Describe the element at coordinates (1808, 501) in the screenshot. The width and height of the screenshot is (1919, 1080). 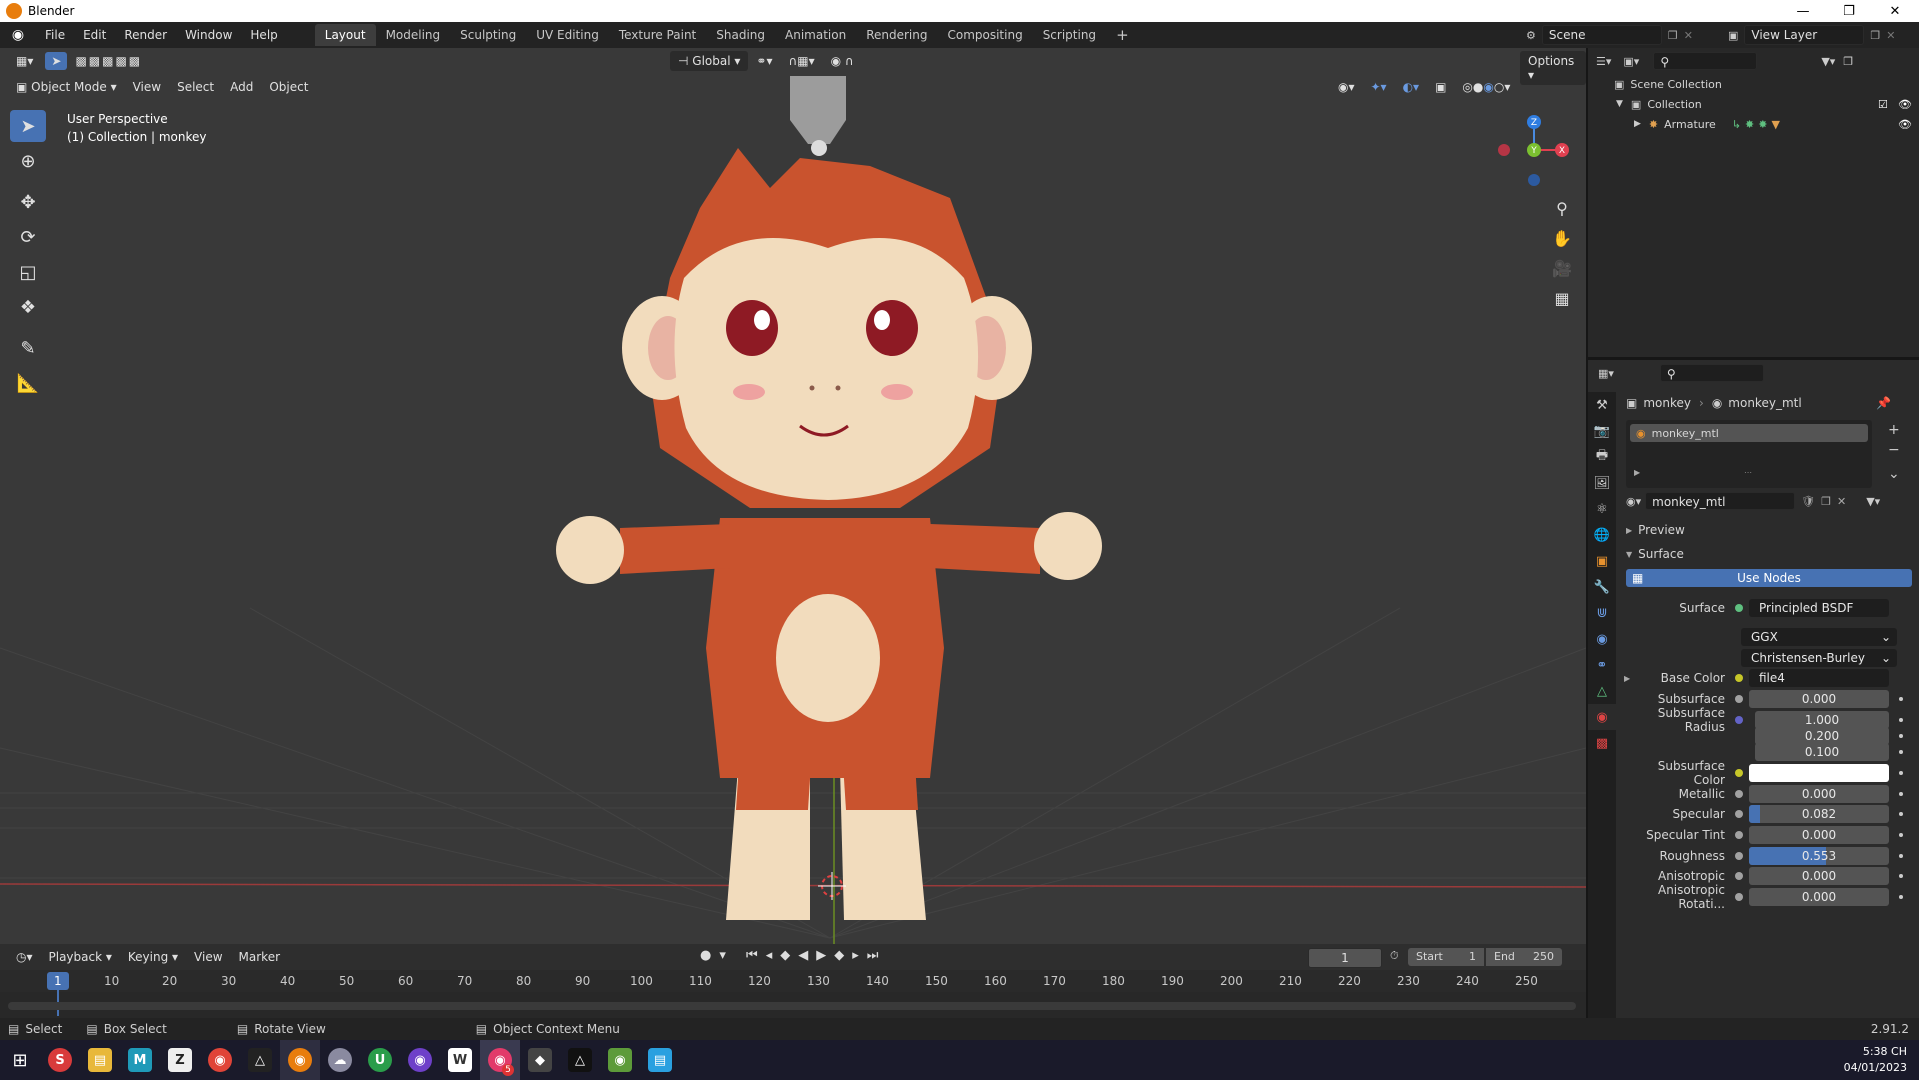
I see `fake-user-icon: 🛡` at that location.